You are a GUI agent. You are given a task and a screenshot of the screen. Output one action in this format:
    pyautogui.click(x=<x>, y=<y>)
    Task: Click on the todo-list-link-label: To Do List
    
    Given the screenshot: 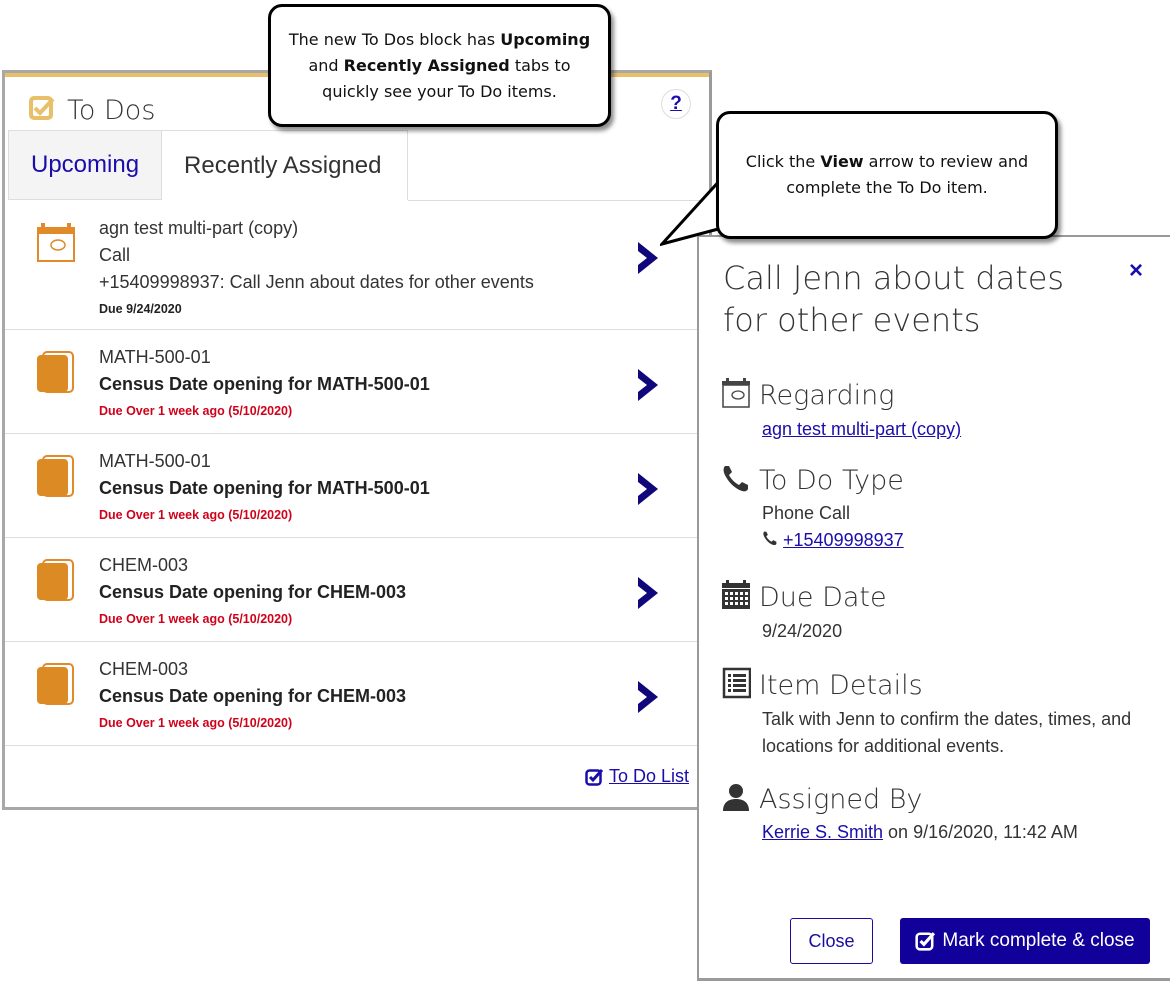 What is the action you would take?
    pyautogui.click(x=648, y=776)
    